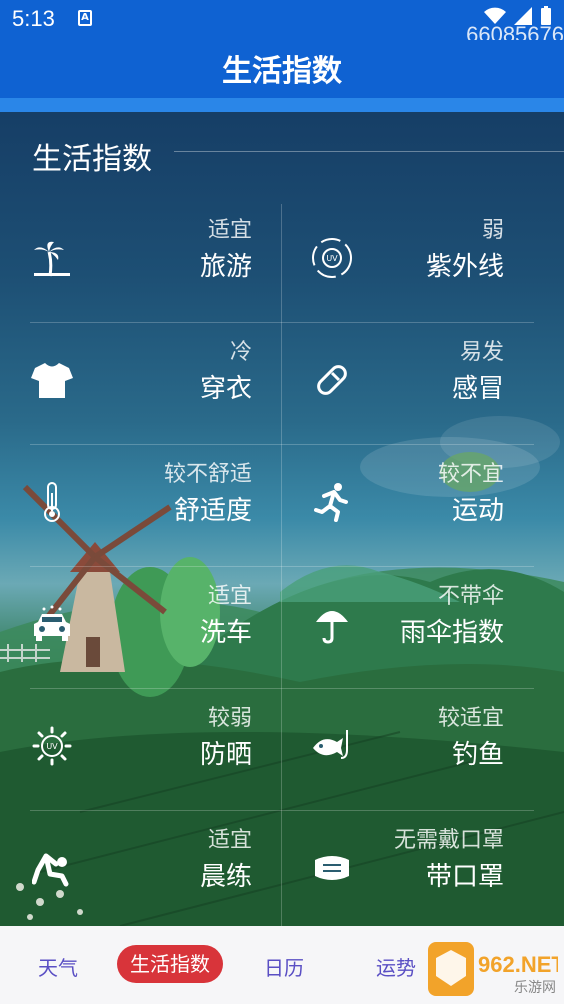  What do you see at coordinates (52, 624) in the screenshot?
I see `car-wash-icon` at bounding box center [52, 624].